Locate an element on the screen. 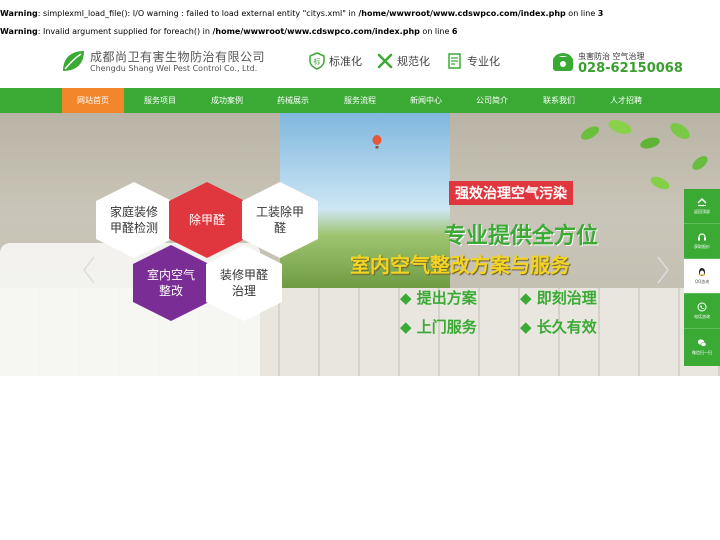 The image size is (720, 540). nav-item-home: 网站首页 is located at coordinates (93, 100).